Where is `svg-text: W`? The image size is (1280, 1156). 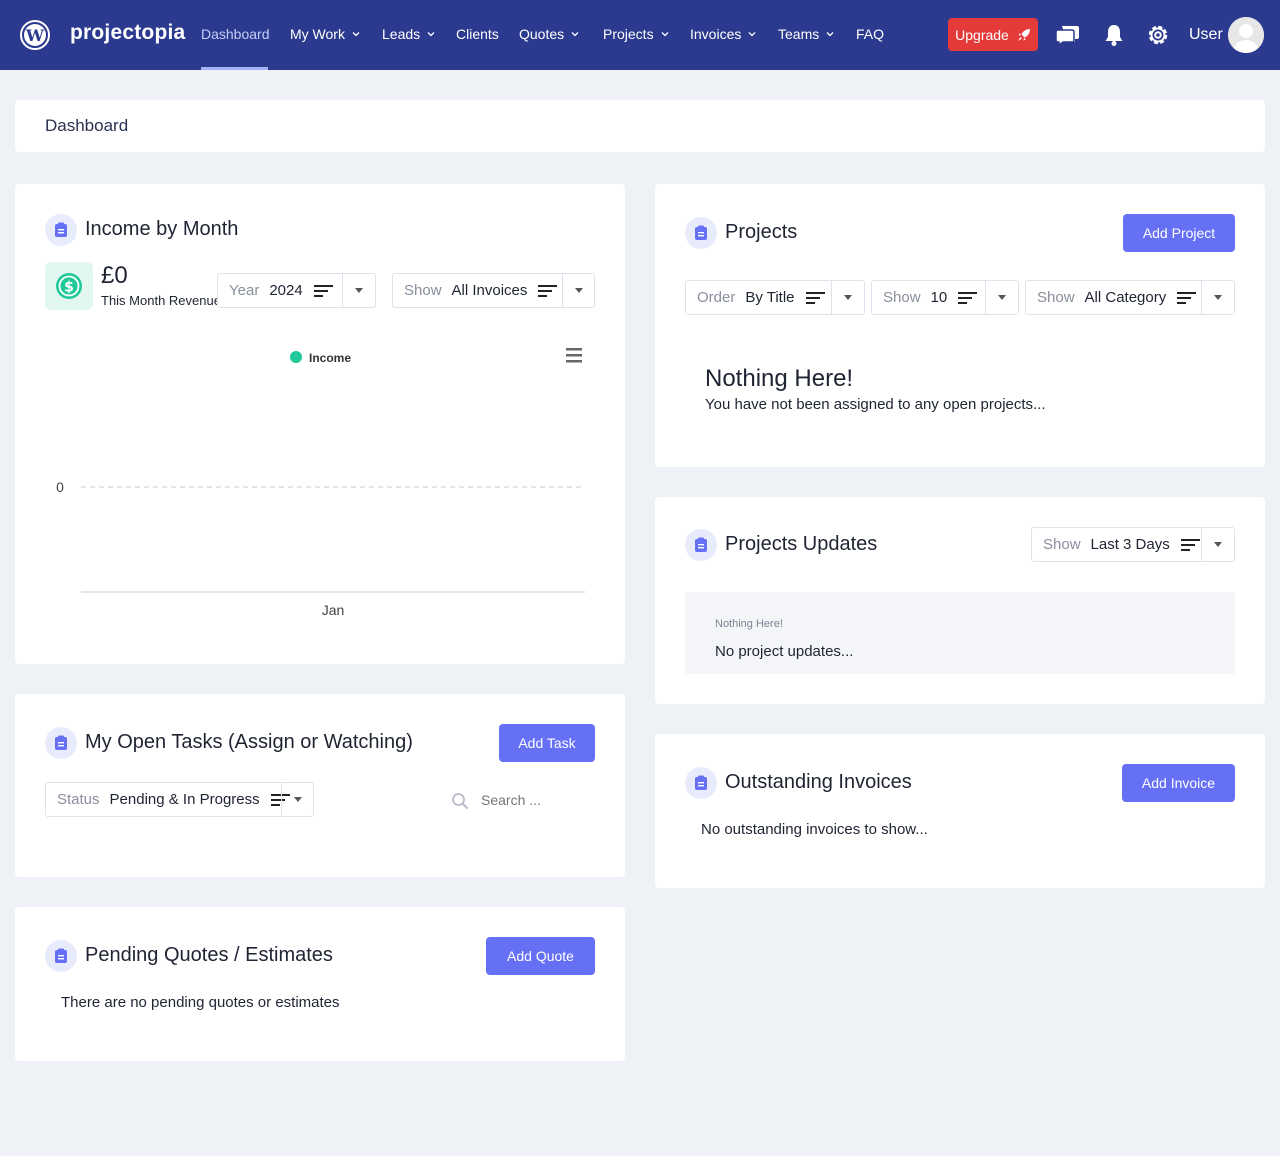 svg-text: W is located at coordinates (35, 35).